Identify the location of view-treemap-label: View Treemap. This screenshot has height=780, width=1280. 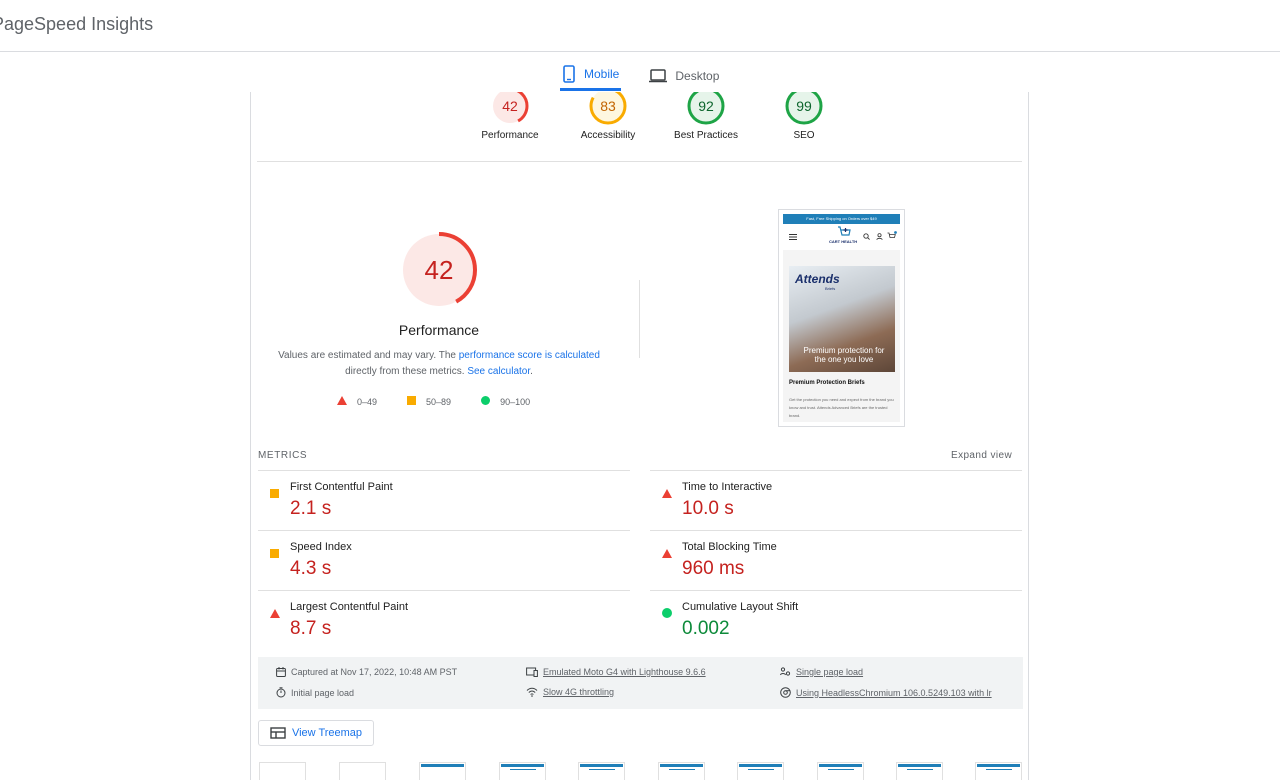
(327, 733).